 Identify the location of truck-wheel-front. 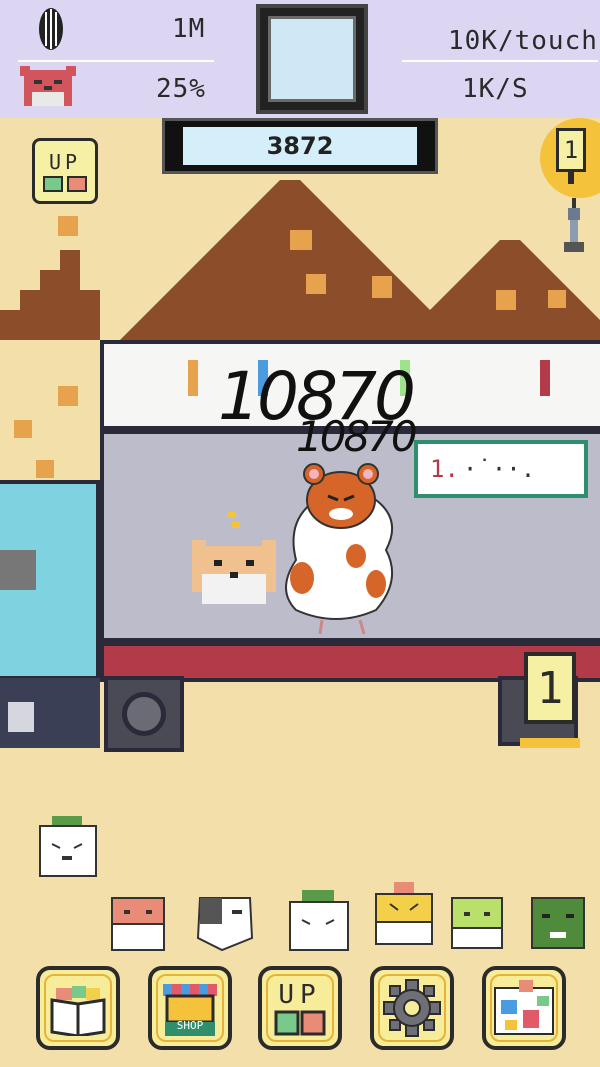
(144, 714).